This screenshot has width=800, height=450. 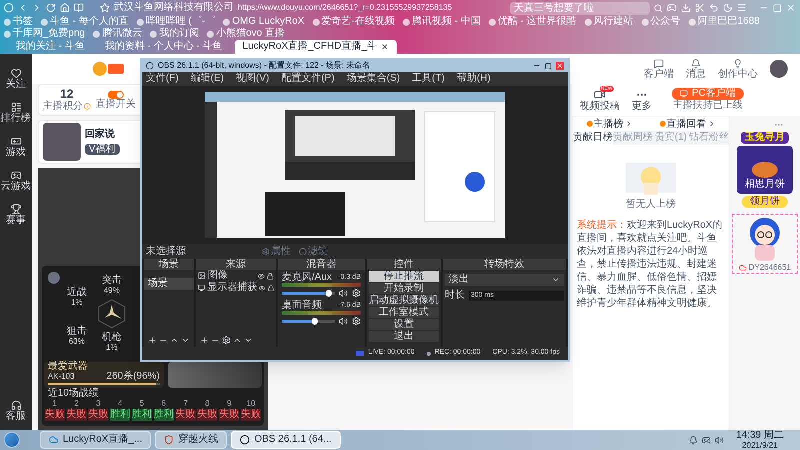 What do you see at coordinates (87, 106) in the screenshot?
I see `info-icon` at bounding box center [87, 106].